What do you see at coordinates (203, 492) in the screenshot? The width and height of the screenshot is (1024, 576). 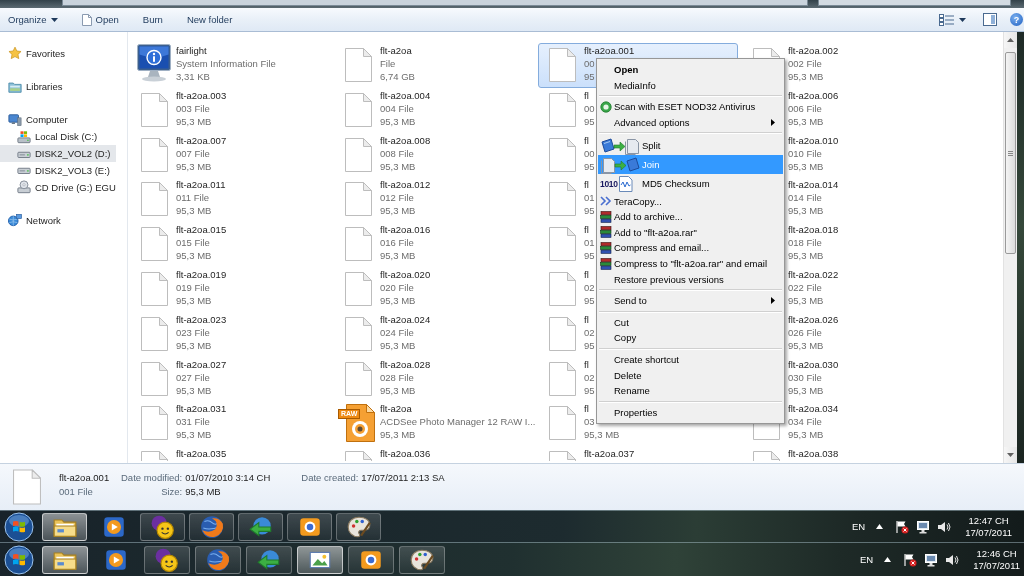 I see `field-value: 95,3 MB` at bounding box center [203, 492].